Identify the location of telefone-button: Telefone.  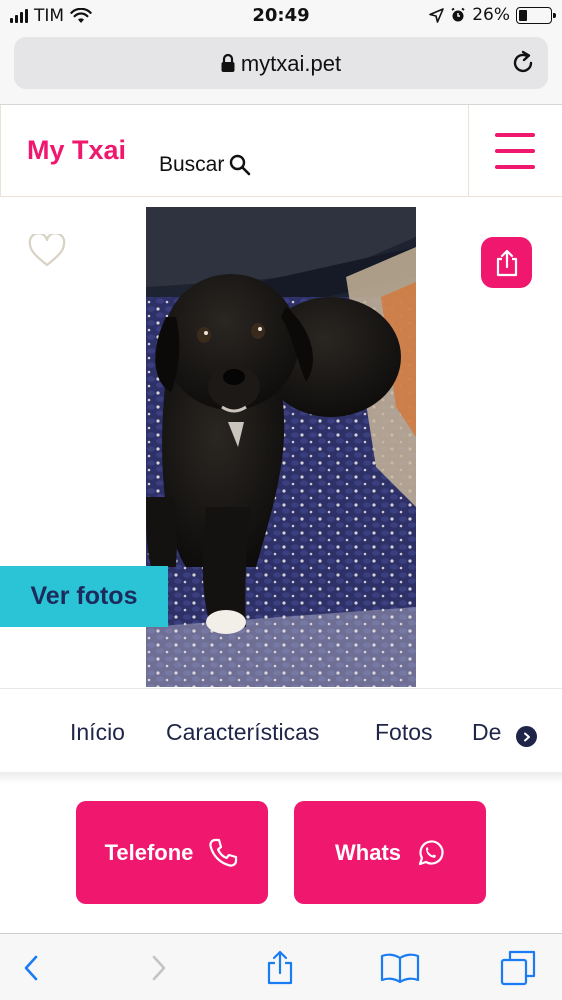
(172, 852).